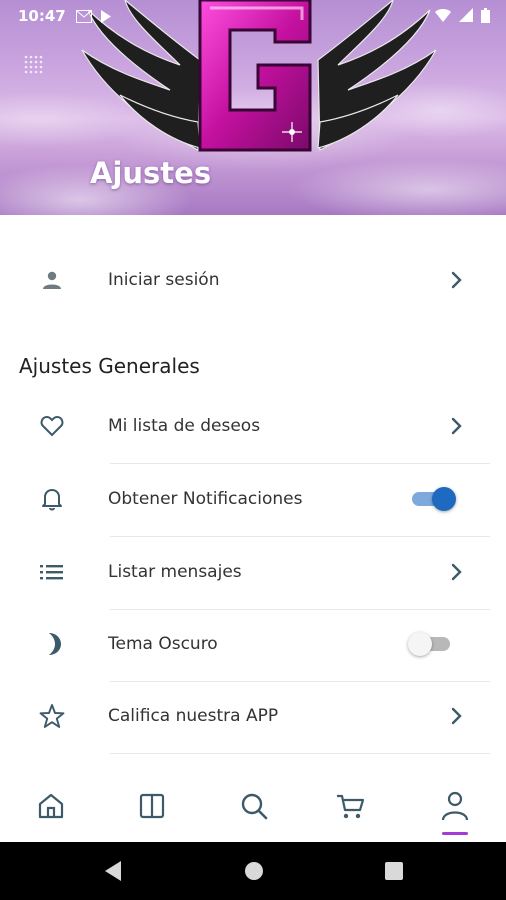 The width and height of the screenshot is (506, 900). I want to click on login-label: Iniciar sesión, so click(164, 280).